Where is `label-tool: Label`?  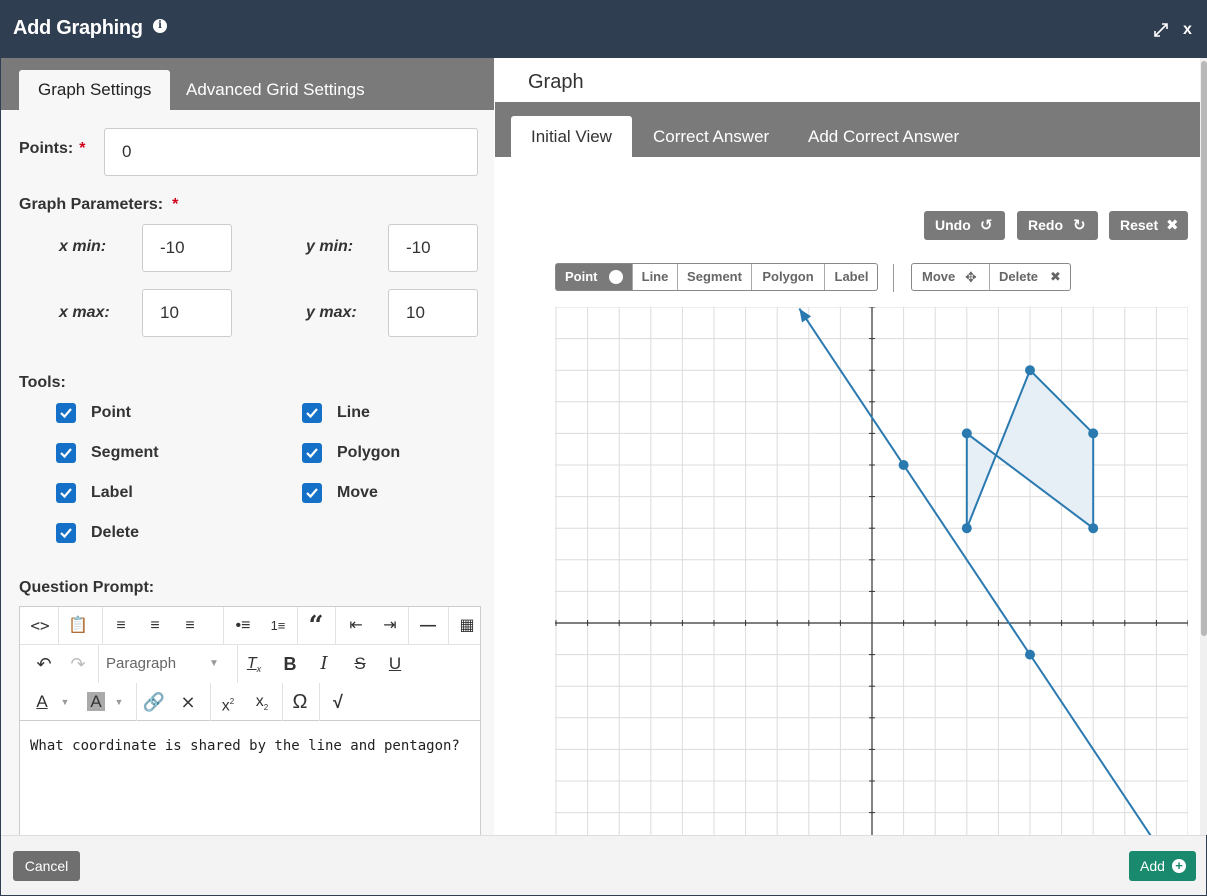
label-tool: Label is located at coordinates (851, 277).